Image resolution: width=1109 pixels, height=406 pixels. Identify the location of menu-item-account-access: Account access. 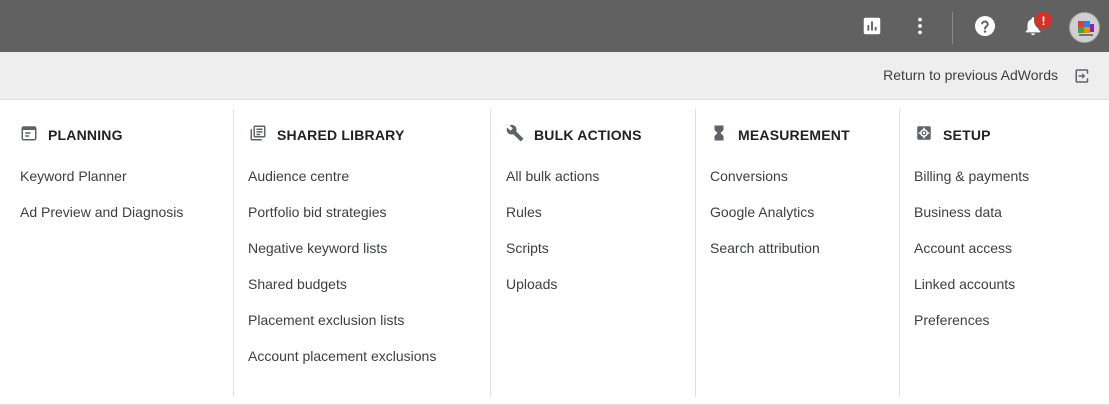
(971, 256).